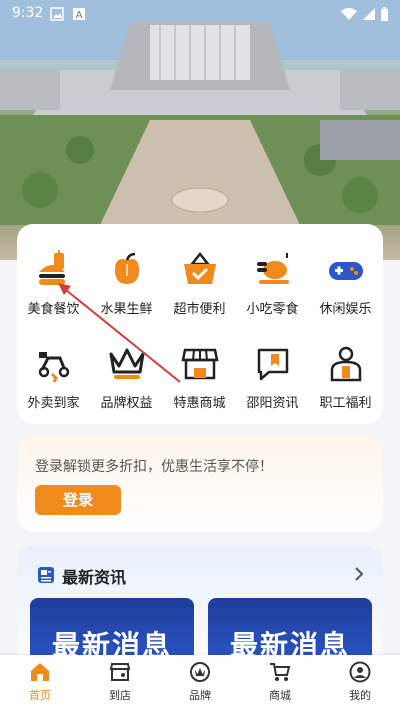 This screenshot has width=400, height=711. What do you see at coordinates (345, 364) in the screenshot?
I see `worker-icon` at bounding box center [345, 364].